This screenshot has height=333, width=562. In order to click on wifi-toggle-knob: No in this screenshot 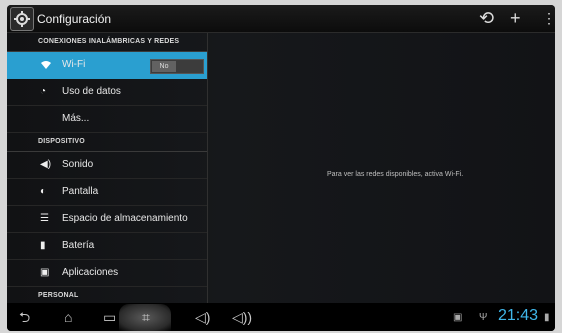, I will do `click(164, 66)`.